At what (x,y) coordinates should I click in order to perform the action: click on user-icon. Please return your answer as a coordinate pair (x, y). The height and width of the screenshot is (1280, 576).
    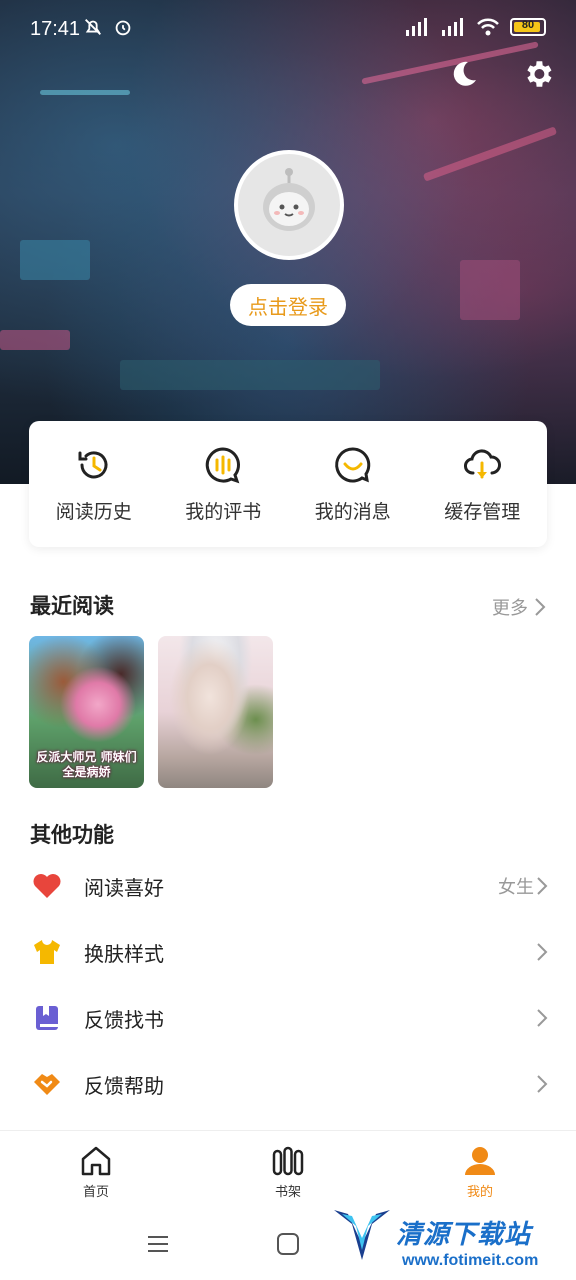
    Looking at the image, I should click on (480, 1161).